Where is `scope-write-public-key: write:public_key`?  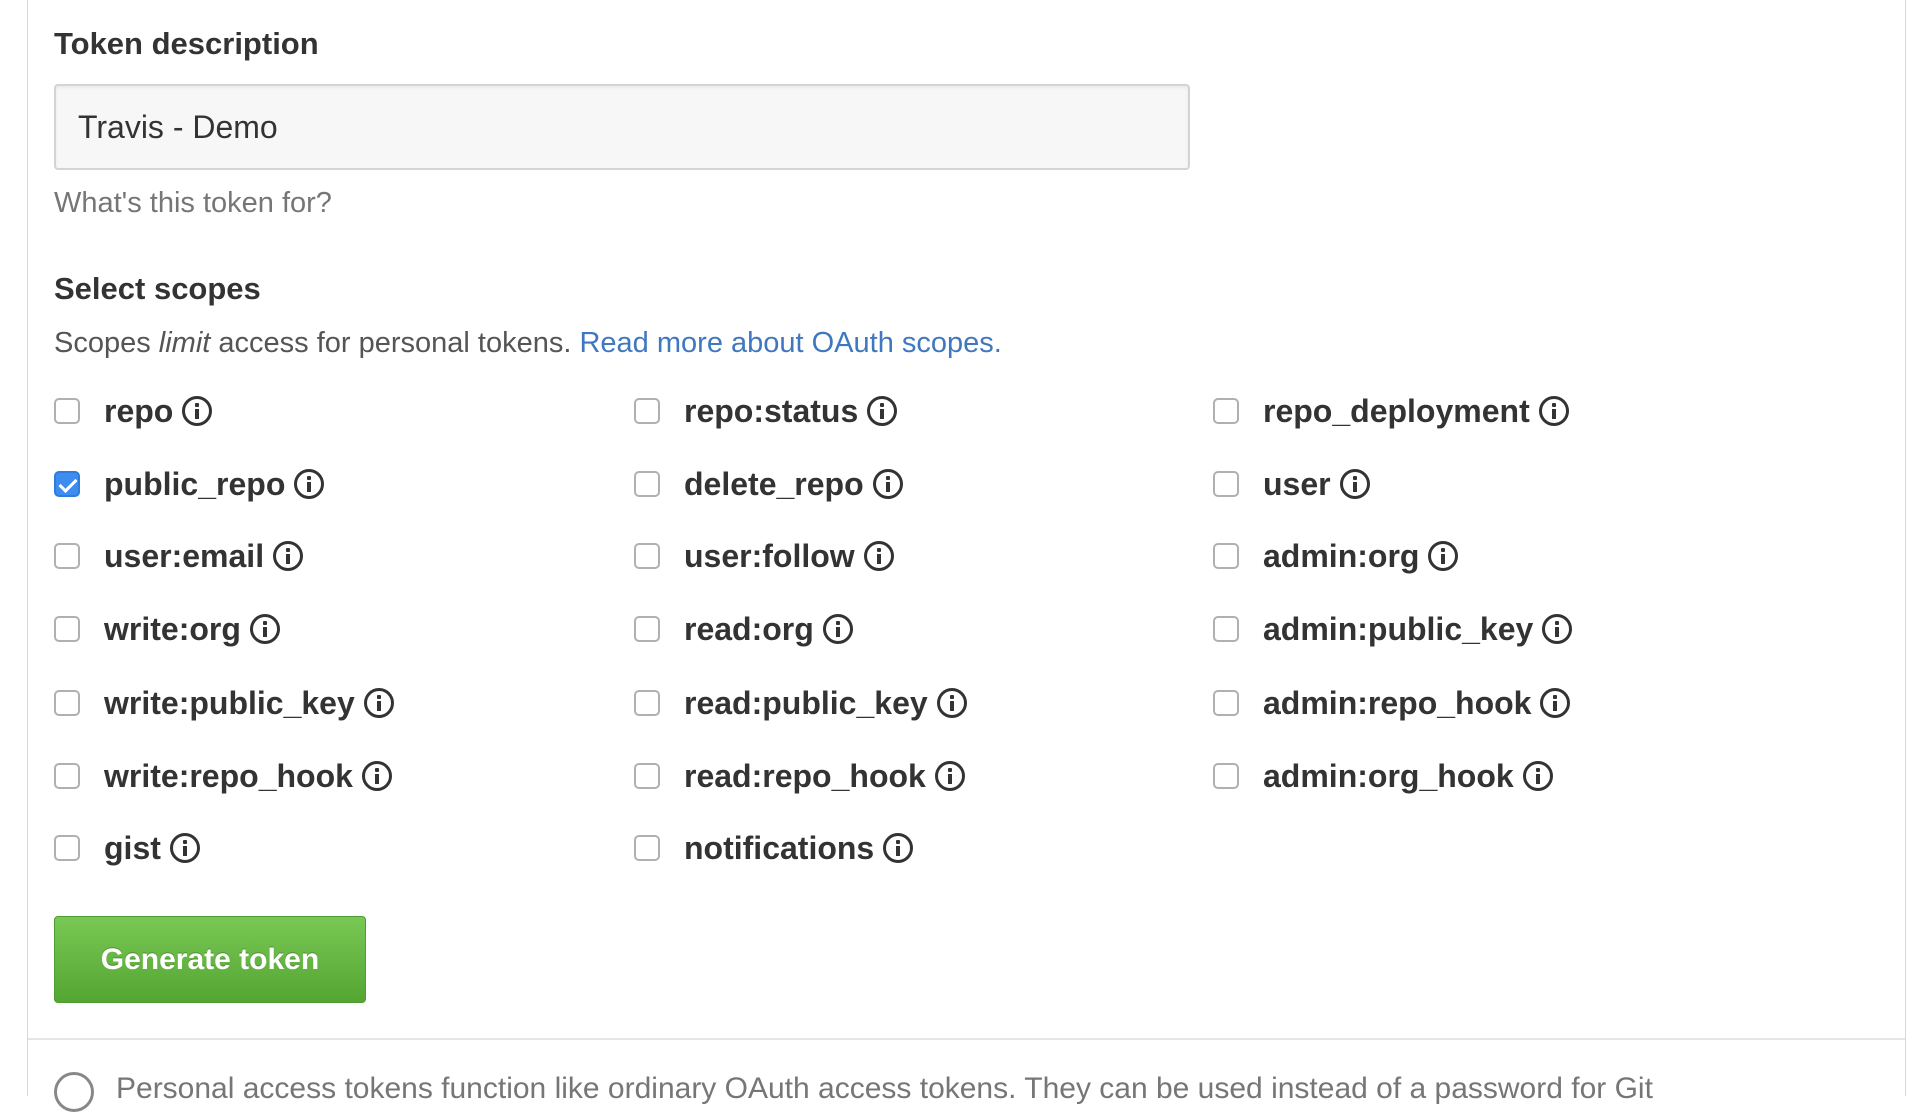 scope-write-public-key: write:public_key is located at coordinates (224, 703).